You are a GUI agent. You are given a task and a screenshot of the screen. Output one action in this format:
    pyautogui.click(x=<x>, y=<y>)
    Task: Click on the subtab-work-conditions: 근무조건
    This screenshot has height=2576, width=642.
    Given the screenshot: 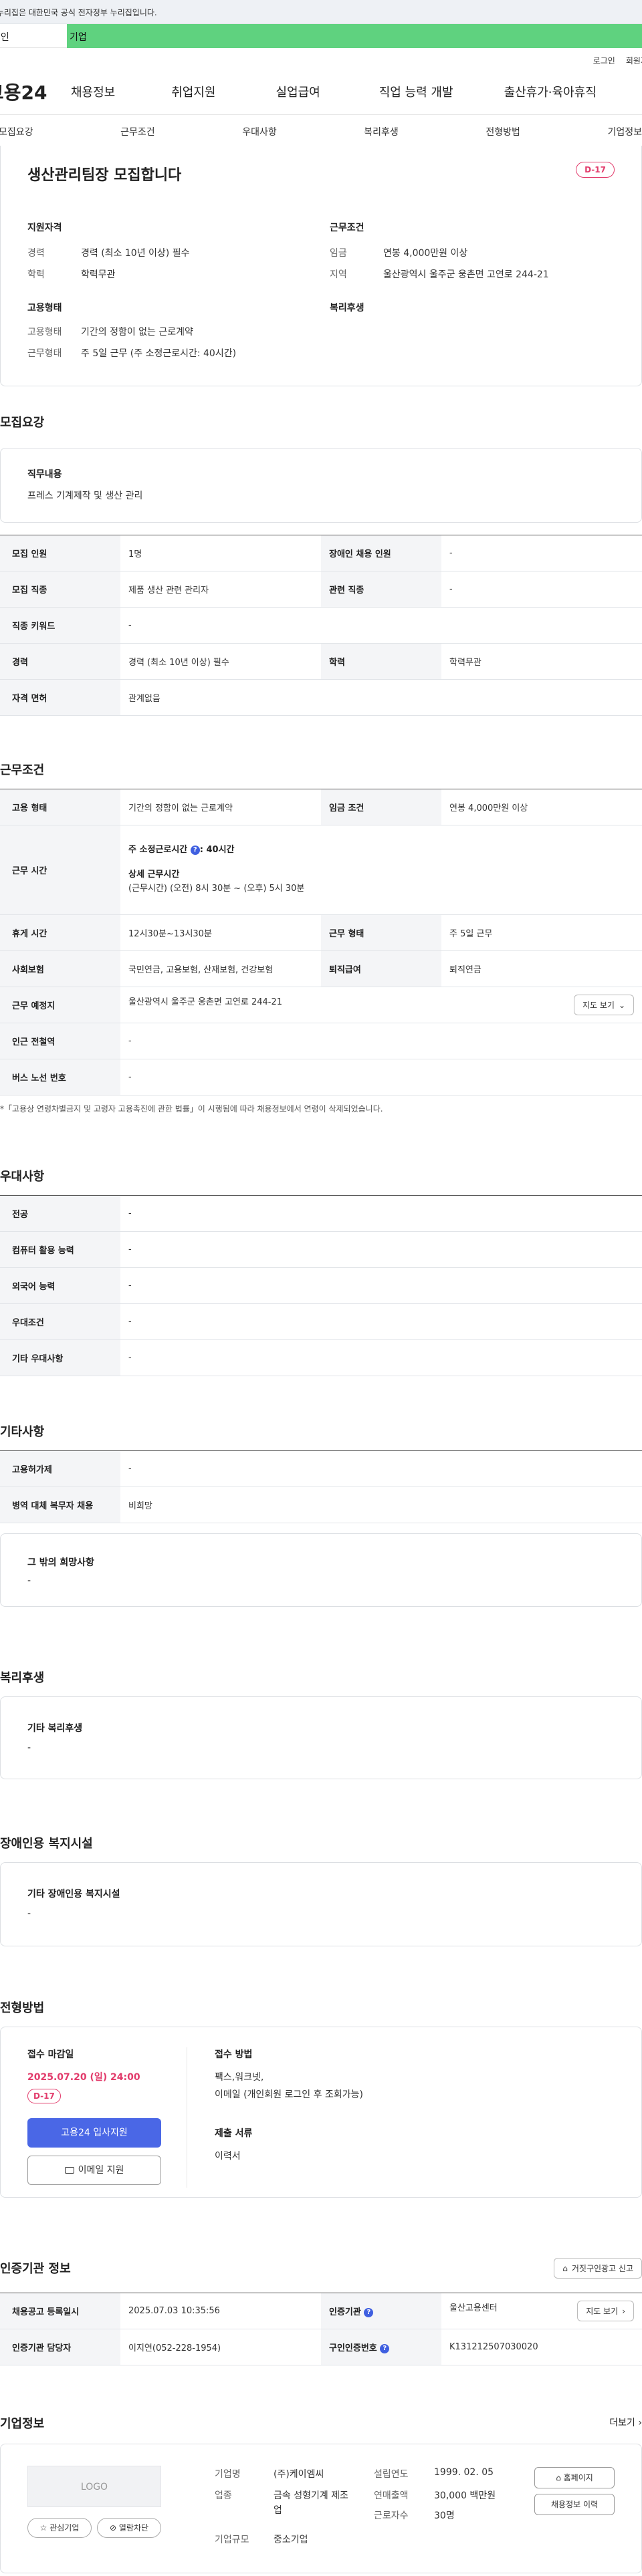 What is the action you would take?
    pyautogui.click(x=137, y=131)
    